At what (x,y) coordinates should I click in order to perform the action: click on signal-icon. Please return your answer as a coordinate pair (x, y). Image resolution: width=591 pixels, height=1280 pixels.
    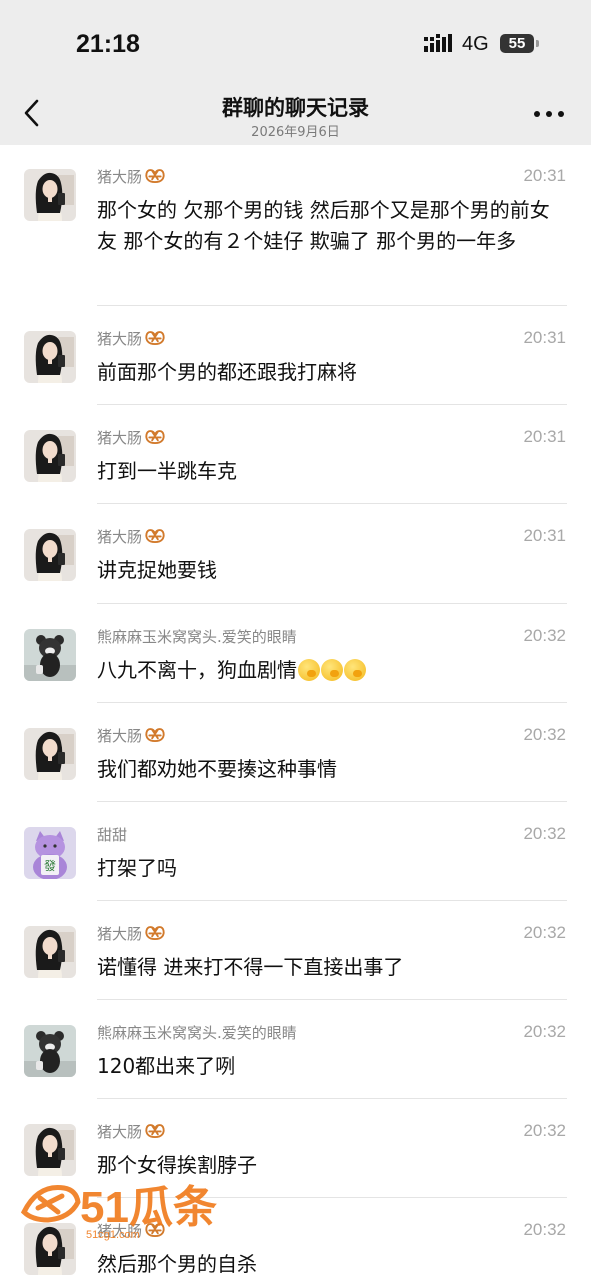
    Looking at the image, I should click on (438, 43).